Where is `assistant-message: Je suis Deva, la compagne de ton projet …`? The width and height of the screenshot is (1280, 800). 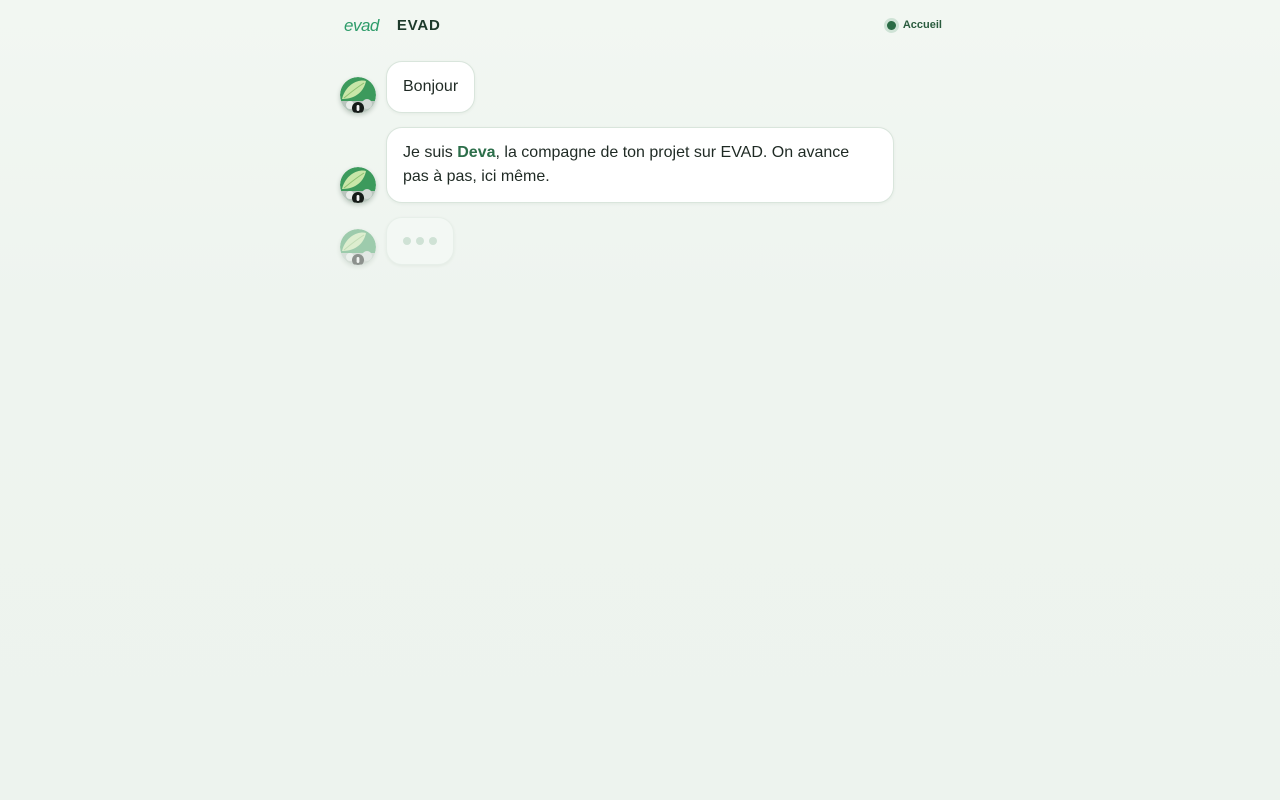
assistant-message: Je suis Deva, la compagne de ton projet … is located at coordinates (640, 165).